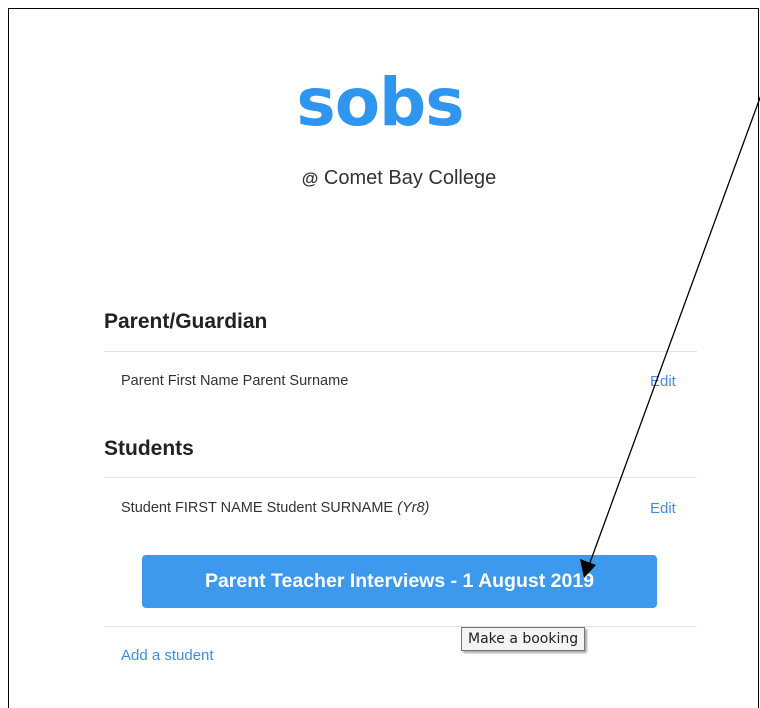 The image size is (760, 708). Describe the element at coordinates (310, 178) in the screenshot. I see `at-symbol: @` at that location.